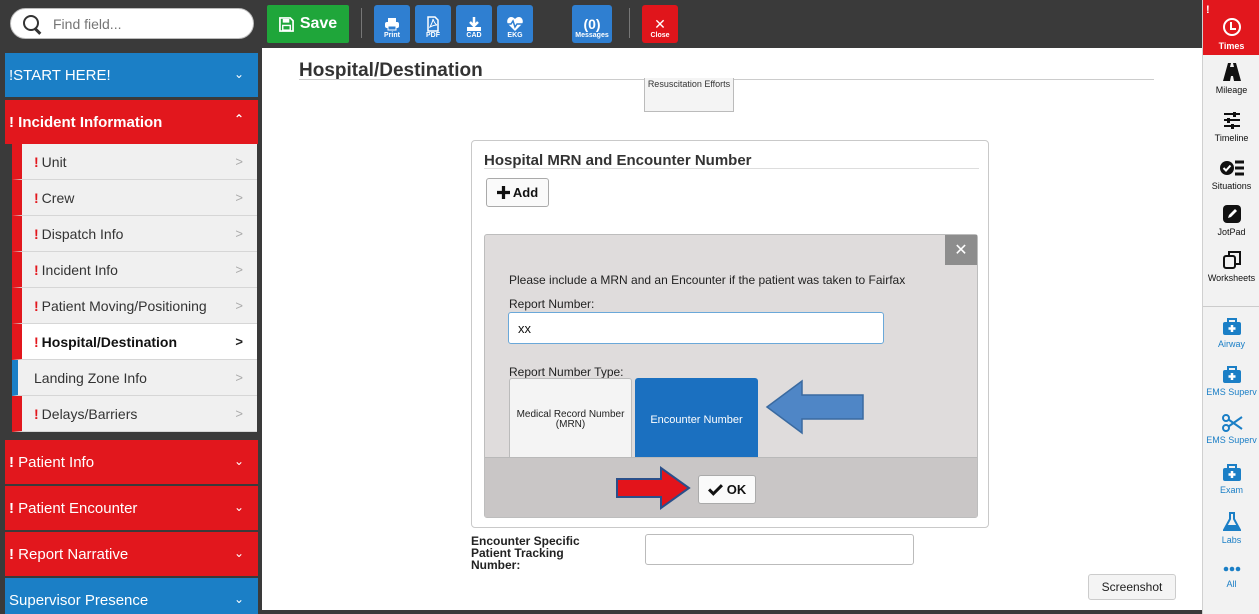  I want to click on rail-item-jotpad: JotPad, so click(1231, 221).